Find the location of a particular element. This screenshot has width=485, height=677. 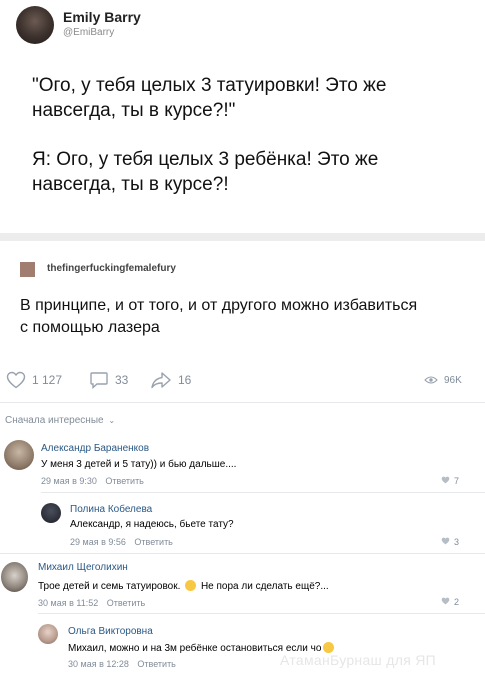

comment-time: 30 мая в 12:28 is located at coordinates (98, 664).